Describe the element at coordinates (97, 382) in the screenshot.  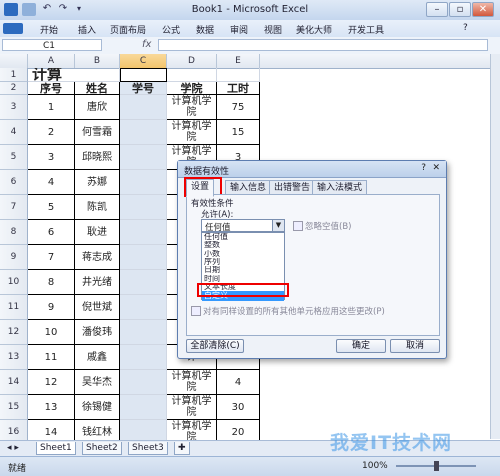
I see `cell-b14: 吴华杰` at that location.